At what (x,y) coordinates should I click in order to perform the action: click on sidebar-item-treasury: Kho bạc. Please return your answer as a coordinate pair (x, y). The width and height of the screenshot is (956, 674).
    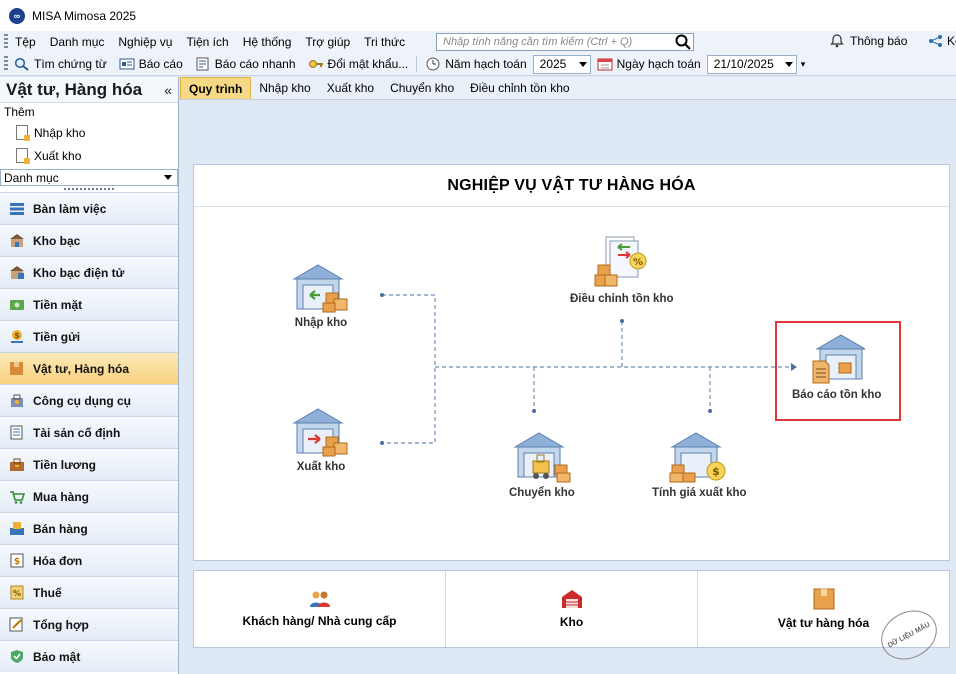
    Looking at the image, I should click on (89, 240).